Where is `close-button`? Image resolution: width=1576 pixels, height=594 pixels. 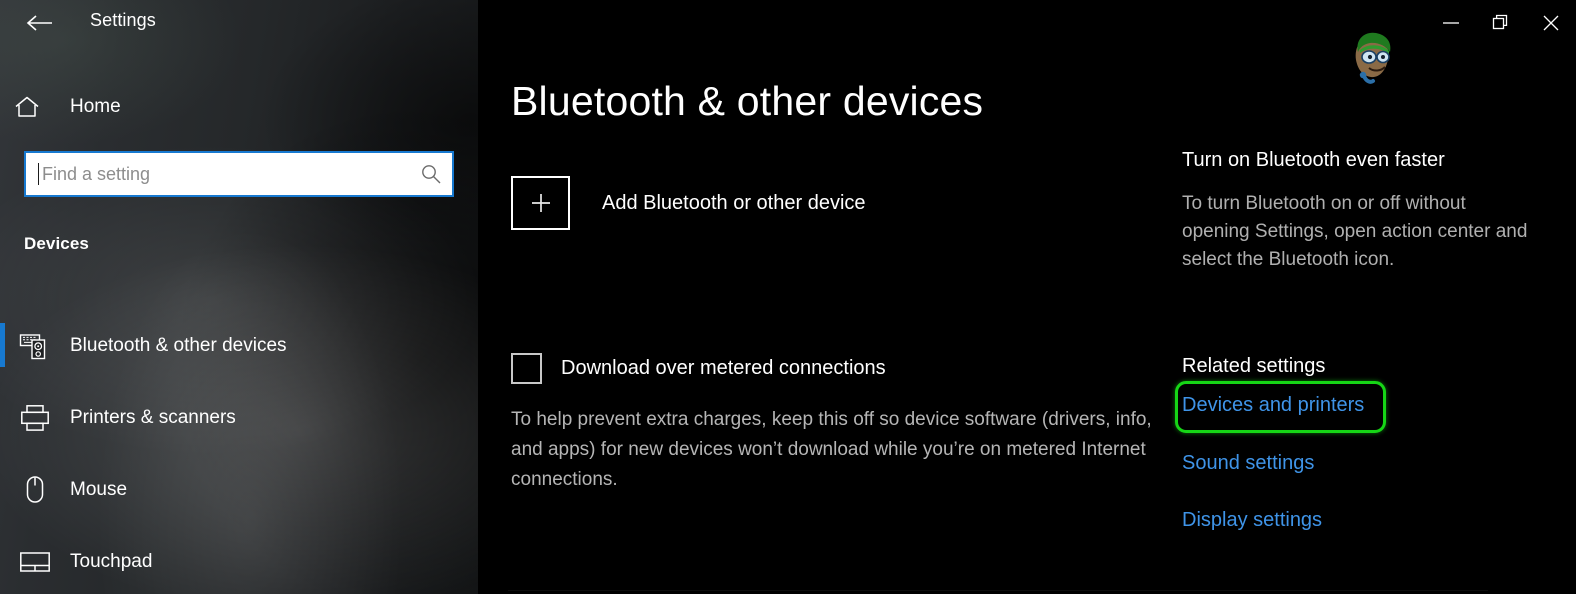 close-button is located at coordinates (1551, 23).